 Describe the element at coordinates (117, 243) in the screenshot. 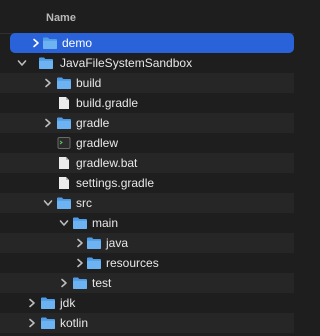

I see `tree-row-label: java` at that location.